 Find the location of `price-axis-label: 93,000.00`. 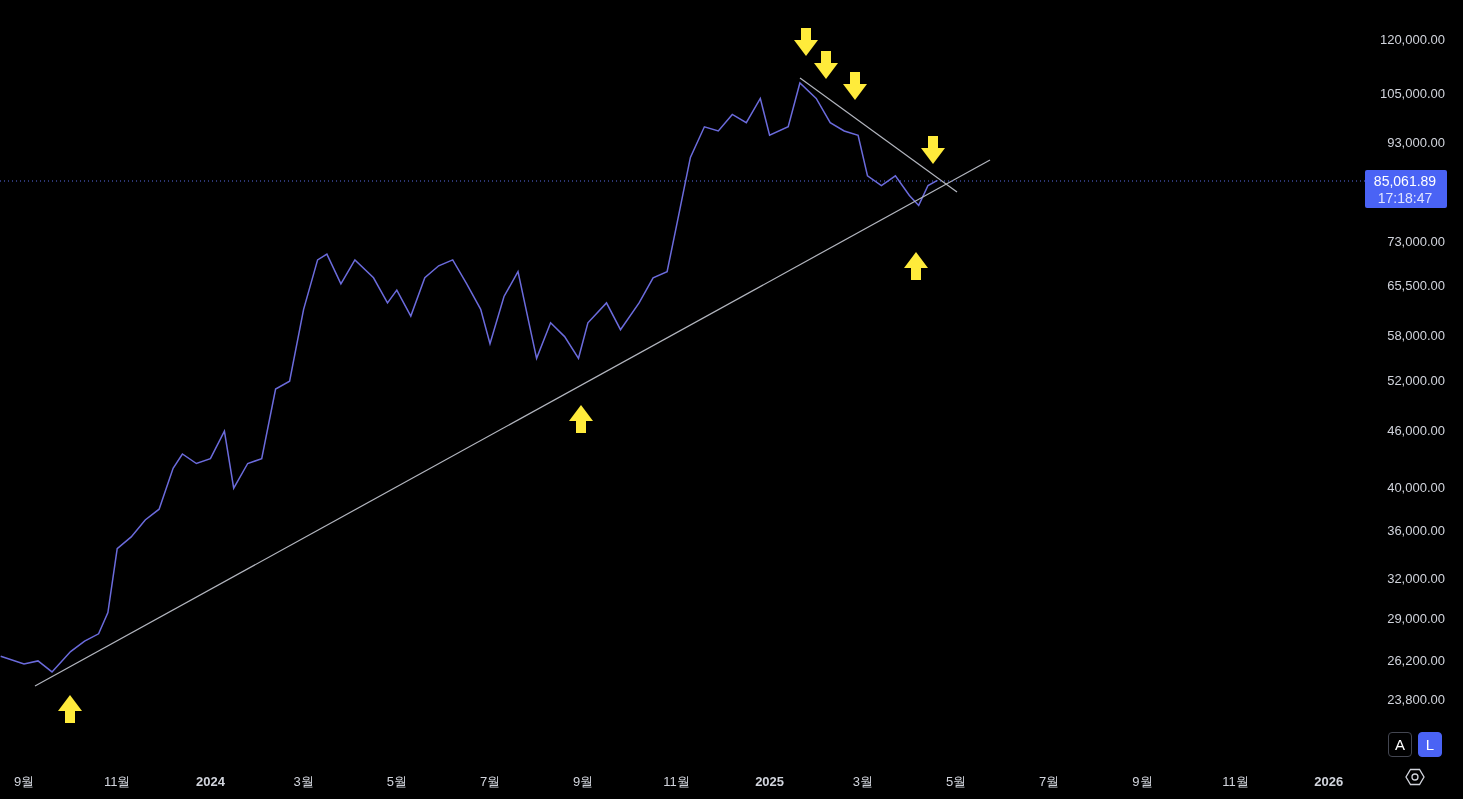

price-axis-label: 93,000.00 is located at coordinates (1416, 142).